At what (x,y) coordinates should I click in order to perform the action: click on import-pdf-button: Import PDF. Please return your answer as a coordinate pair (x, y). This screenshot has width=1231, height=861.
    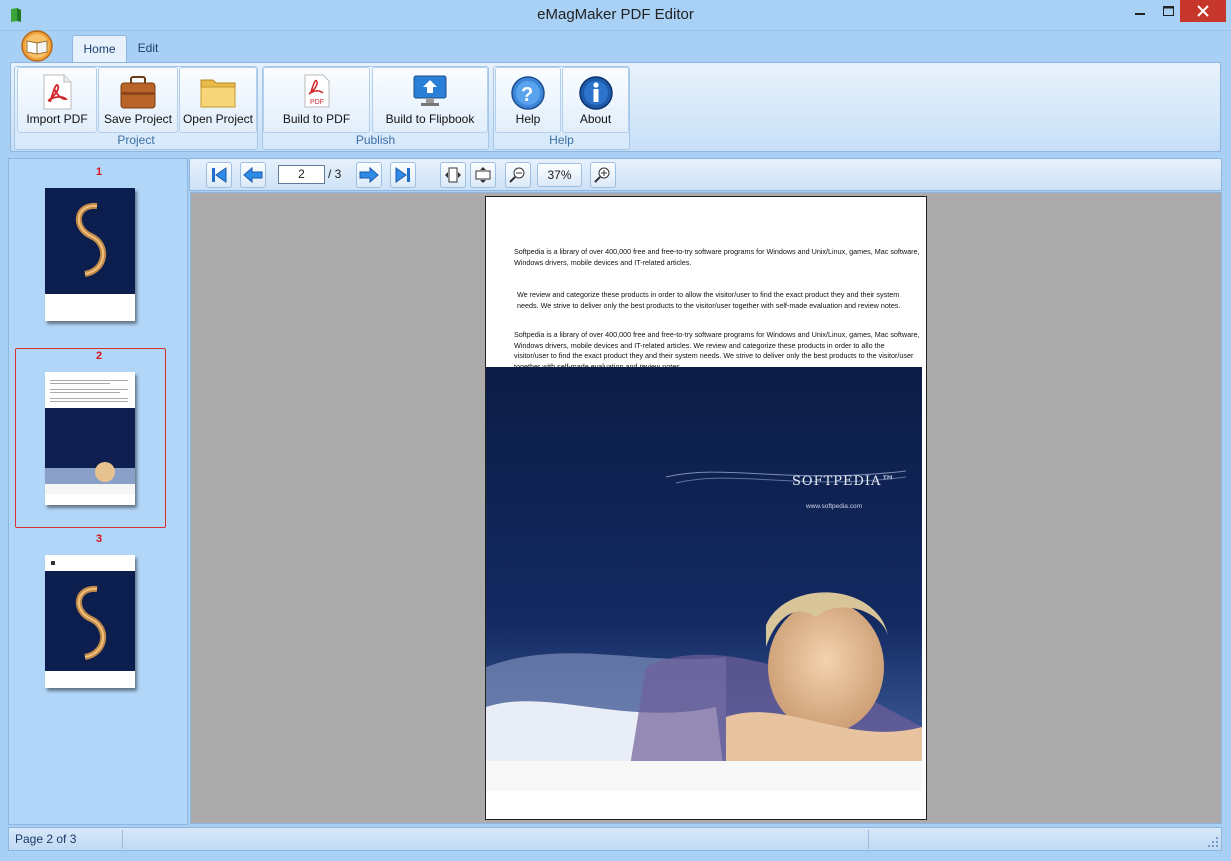
    Looking at the image, I should click on (57, 100).